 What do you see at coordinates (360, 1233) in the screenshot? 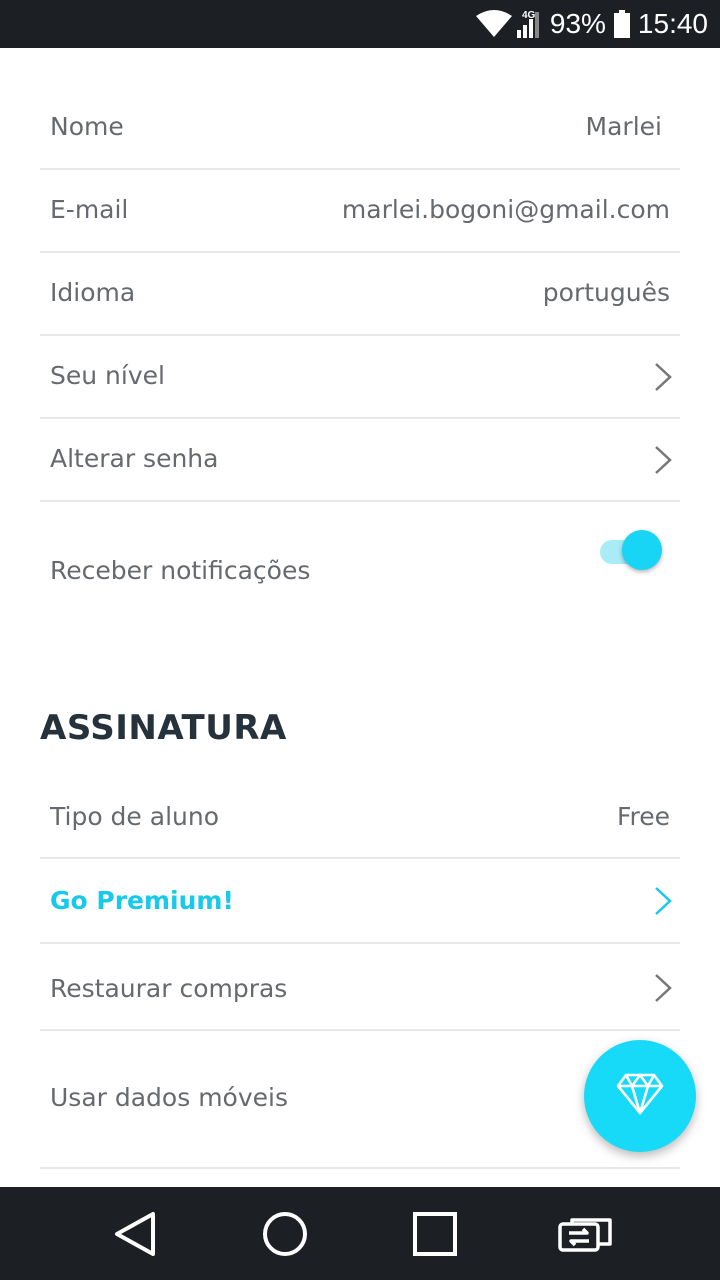
I see `system-nav-bar` at bounding box center [360, 1233].